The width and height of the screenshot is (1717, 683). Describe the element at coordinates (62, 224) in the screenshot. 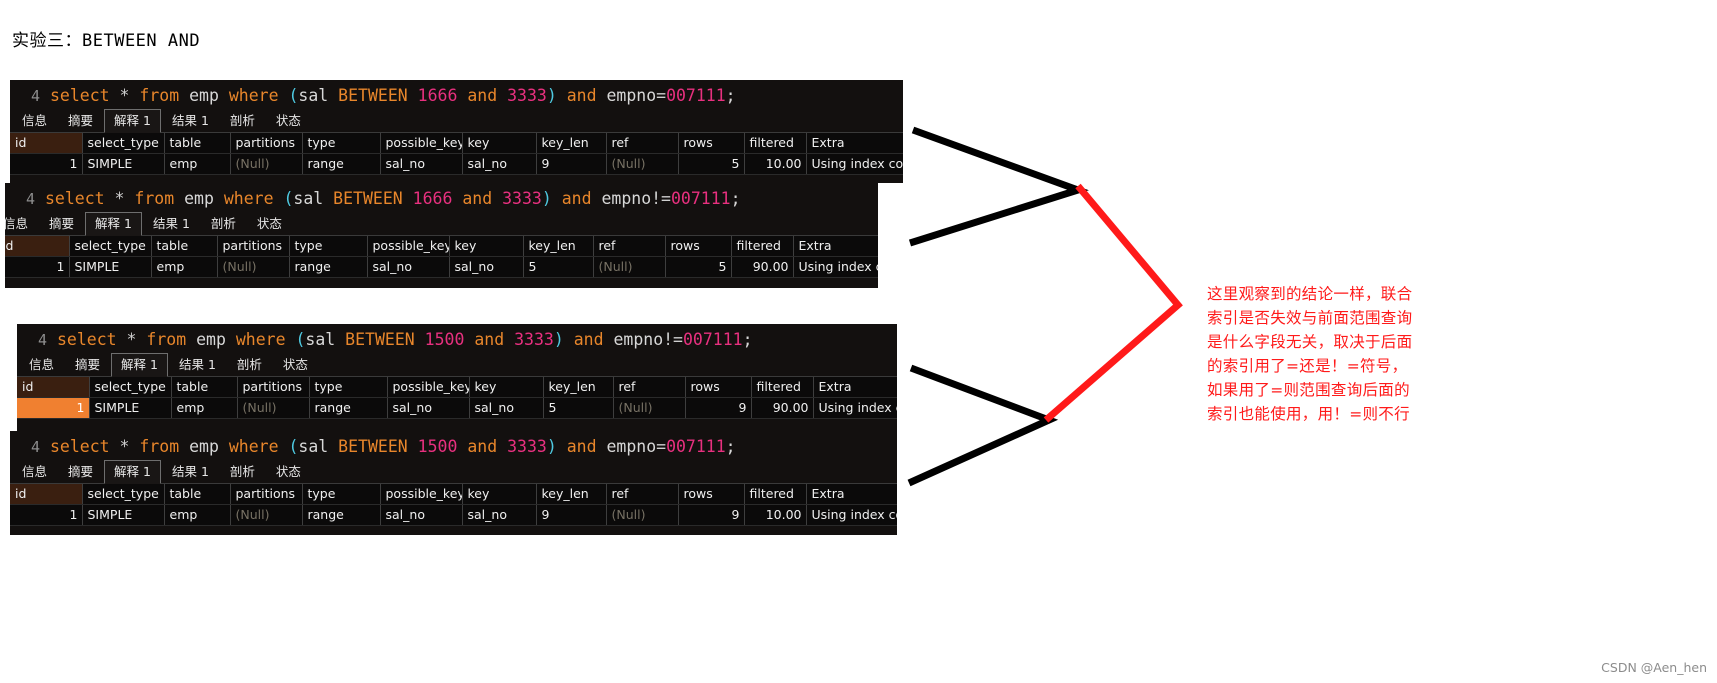

I see `tab-summary: 摘要` at that location.